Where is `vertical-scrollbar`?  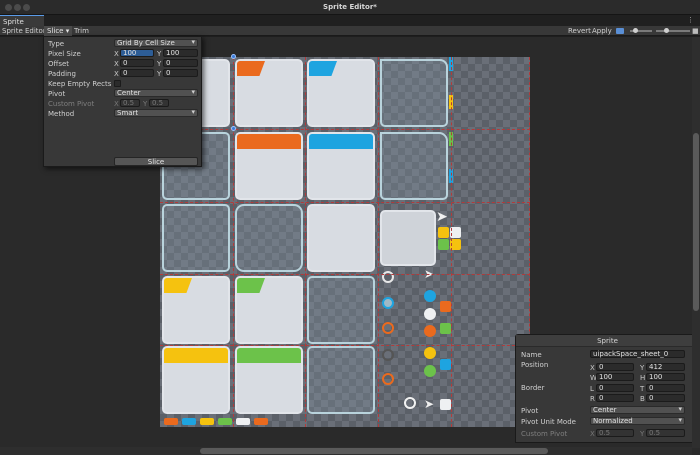
vertical-scrollbar is located at coordinates (696, 242).